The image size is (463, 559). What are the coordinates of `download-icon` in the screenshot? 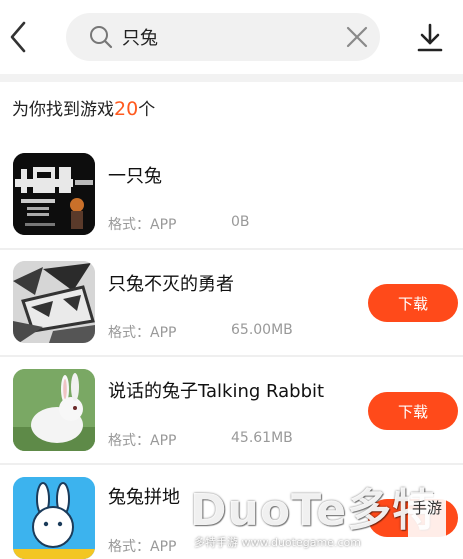 It's located at (430, 37).